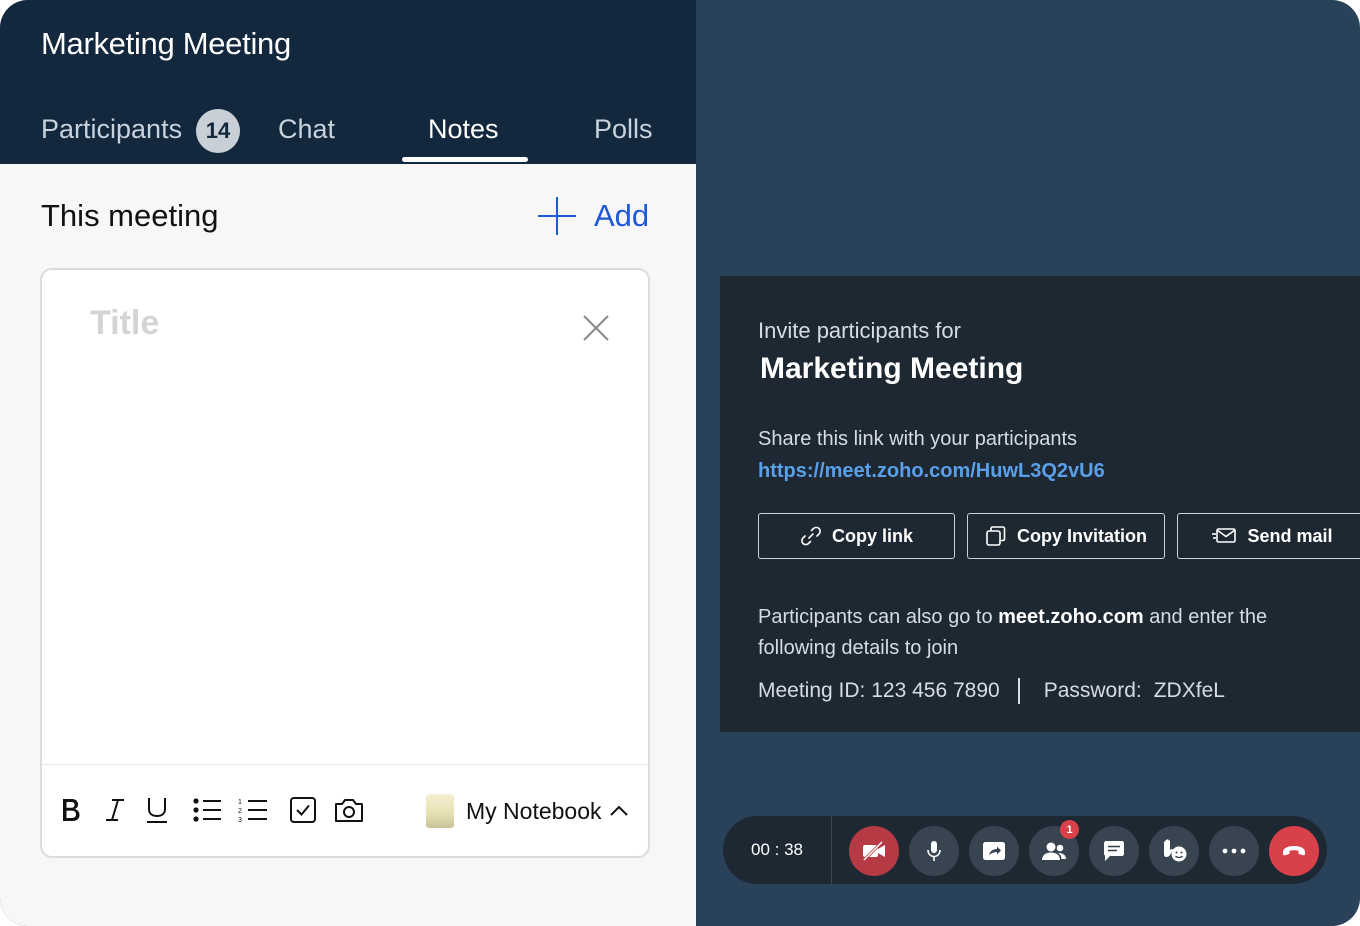 The image size is (1360, 926). I want to click on more-options-button, so click(1234, 851).